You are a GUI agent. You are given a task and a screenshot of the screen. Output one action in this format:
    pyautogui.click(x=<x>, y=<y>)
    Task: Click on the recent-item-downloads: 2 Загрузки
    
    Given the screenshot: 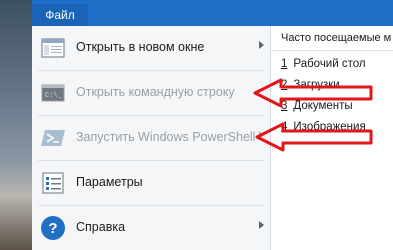 What is the action you would take?
    pyautogui.click(x=310, y=85)
    